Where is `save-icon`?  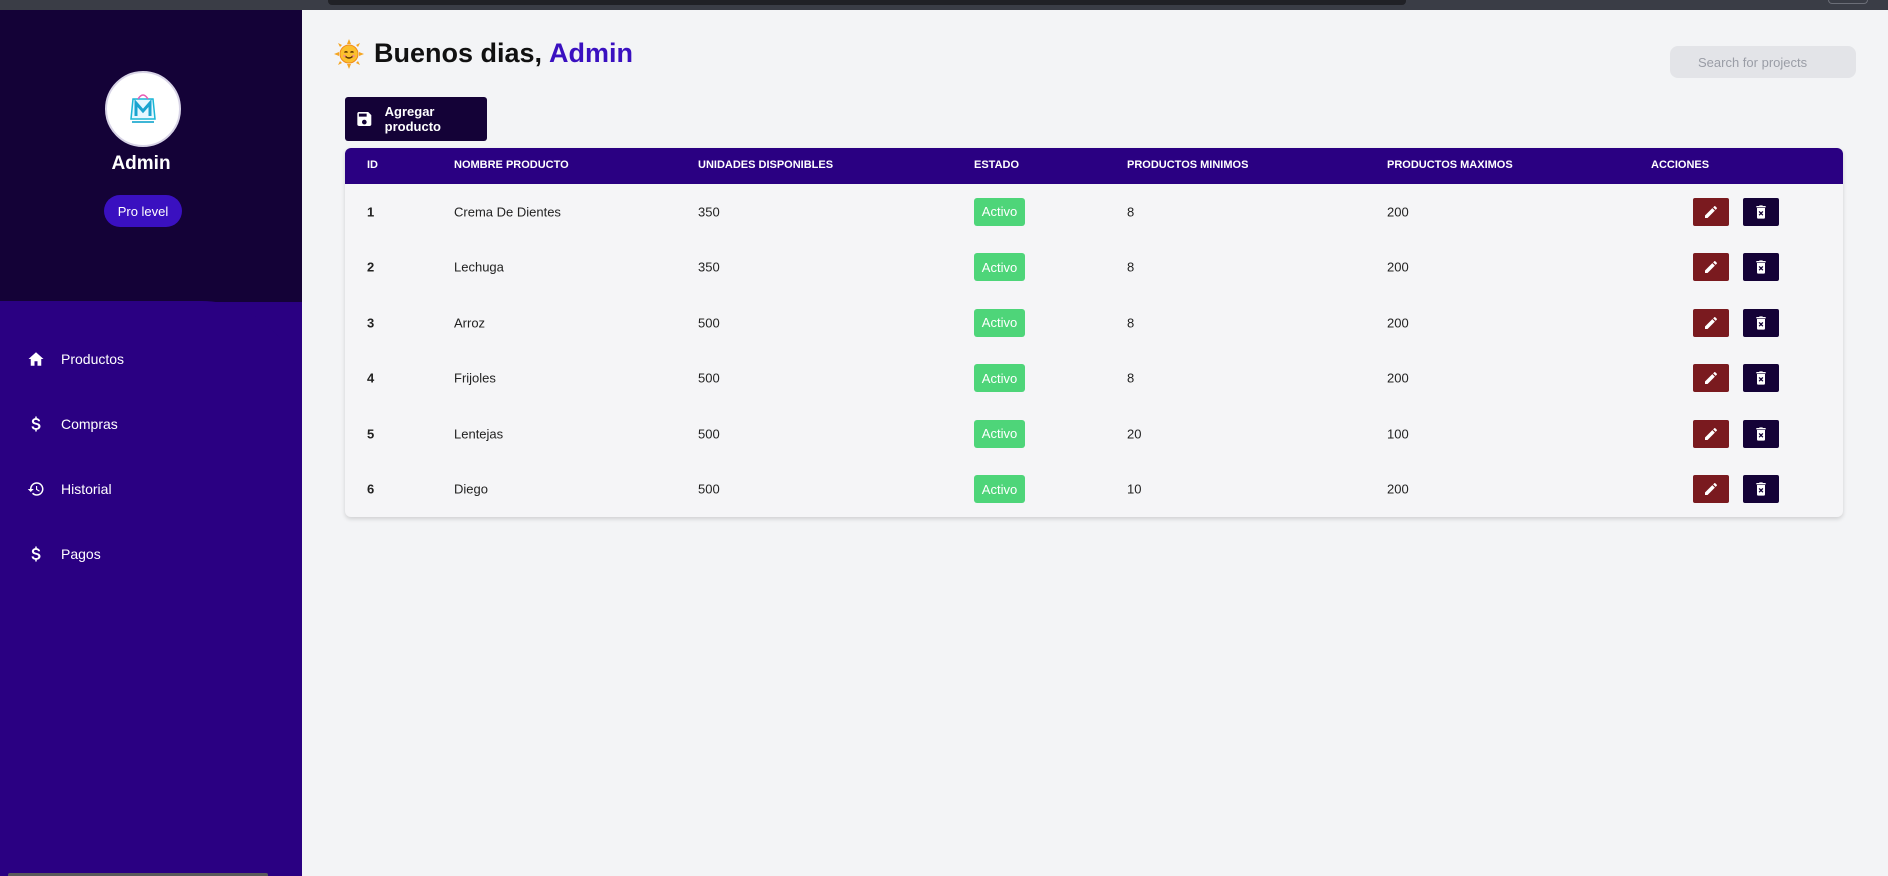
save-icon is located at coordinates (364, 119).